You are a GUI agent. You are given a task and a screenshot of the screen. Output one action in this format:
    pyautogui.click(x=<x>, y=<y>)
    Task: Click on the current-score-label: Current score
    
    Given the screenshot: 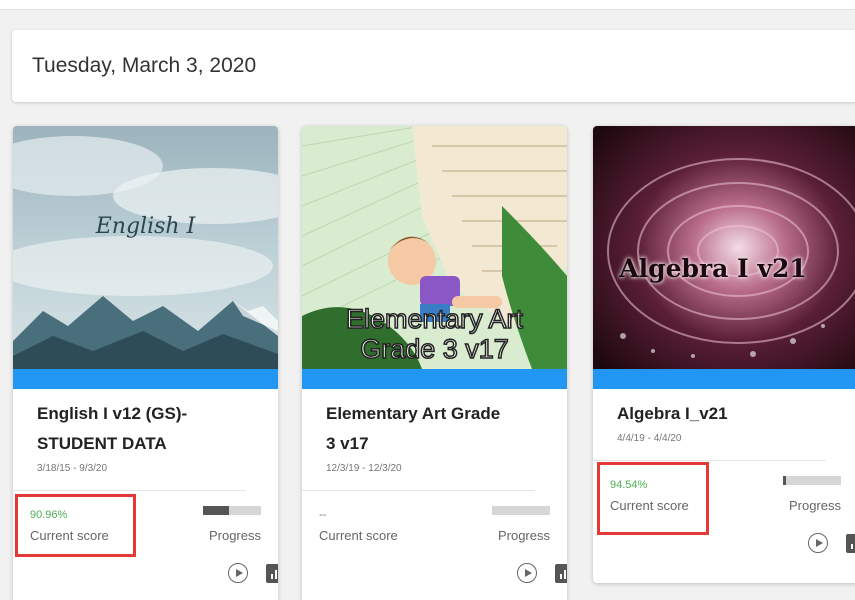 What is the action you would take?
    pyautogui.click(x=358, y=535)
    